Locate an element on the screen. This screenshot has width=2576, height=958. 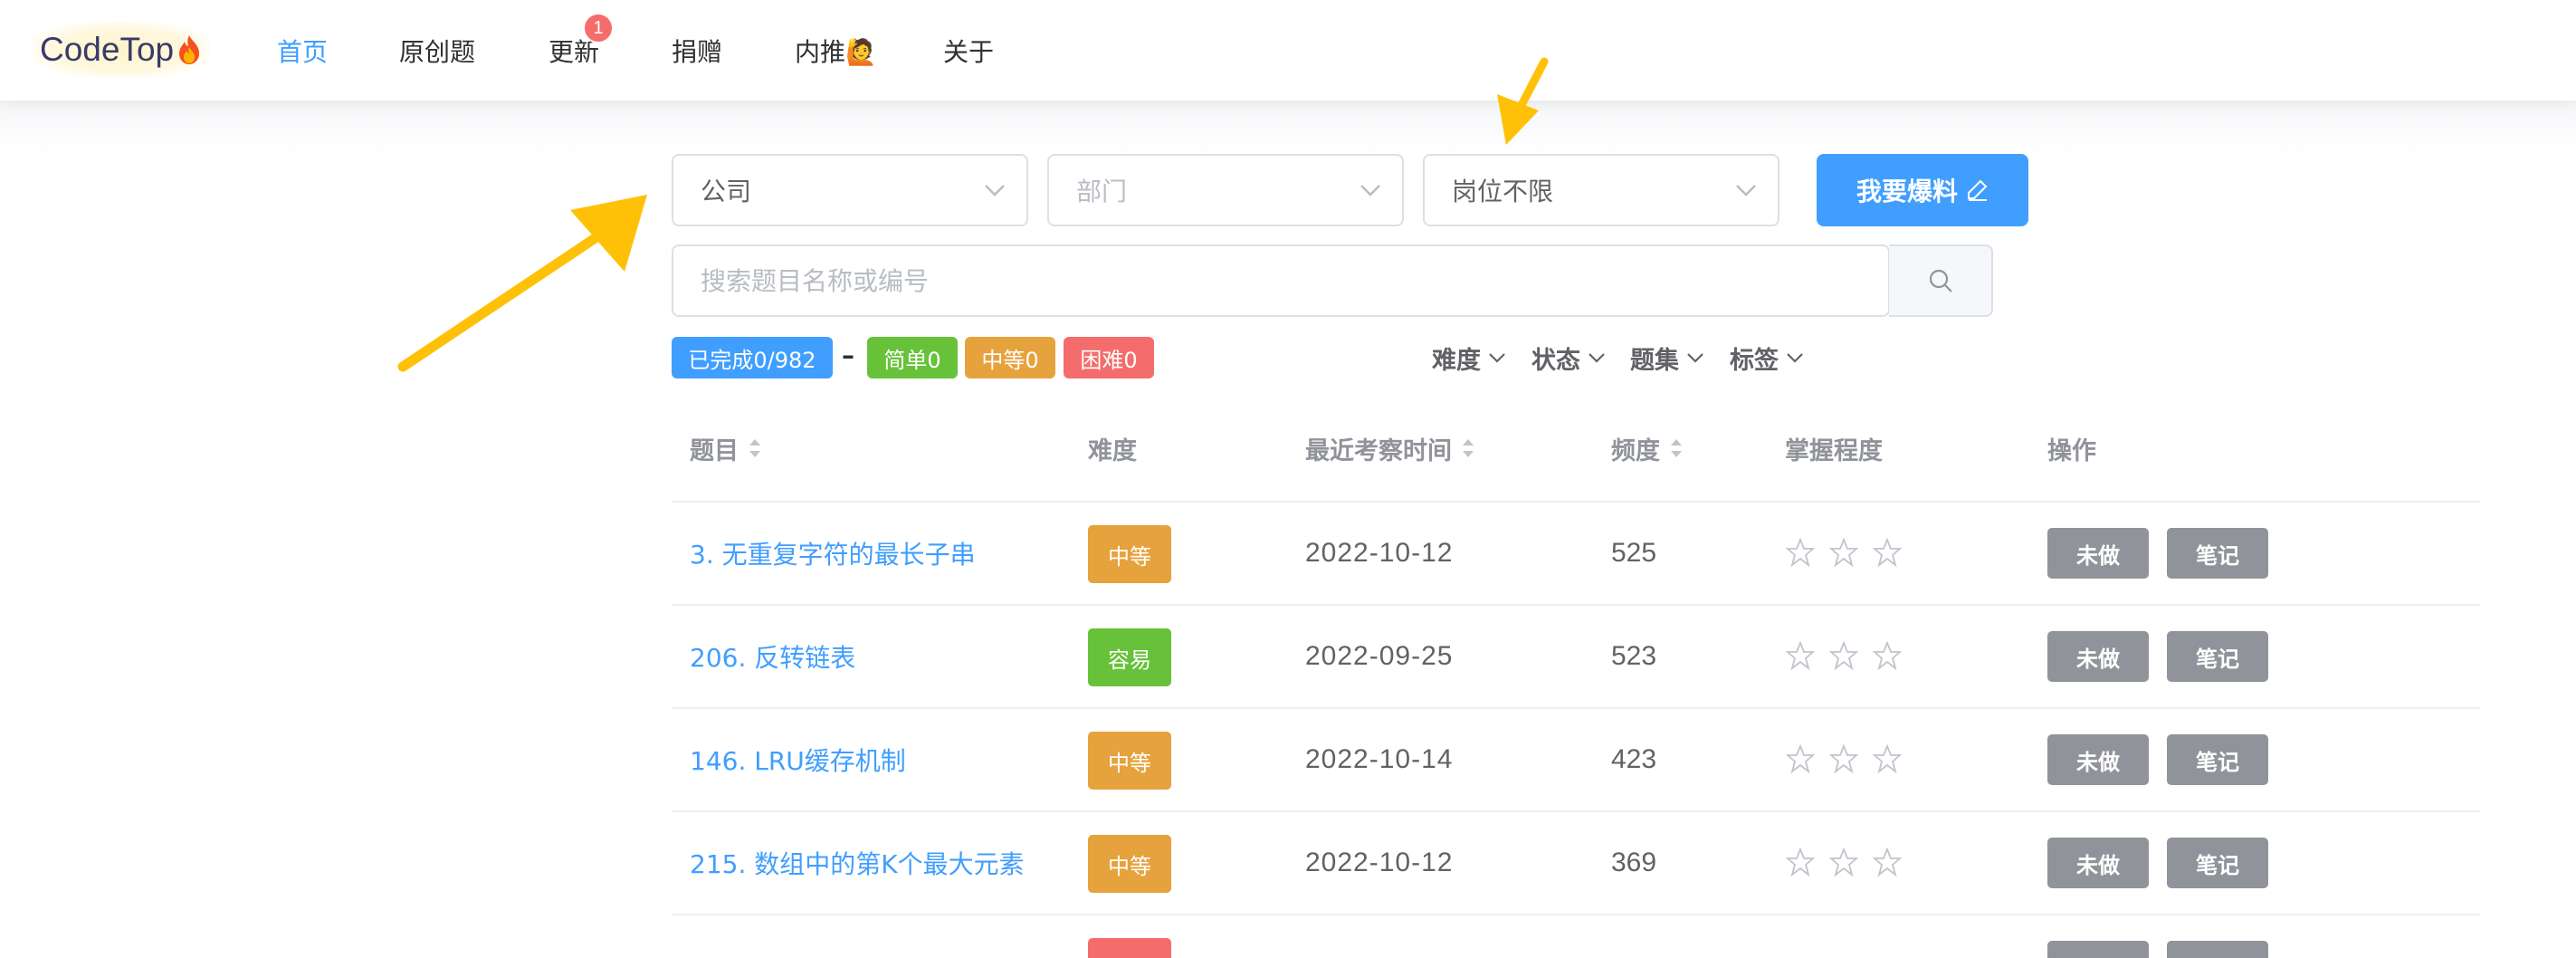
frequency-value: 369 is located at coordinates (1634, 863).